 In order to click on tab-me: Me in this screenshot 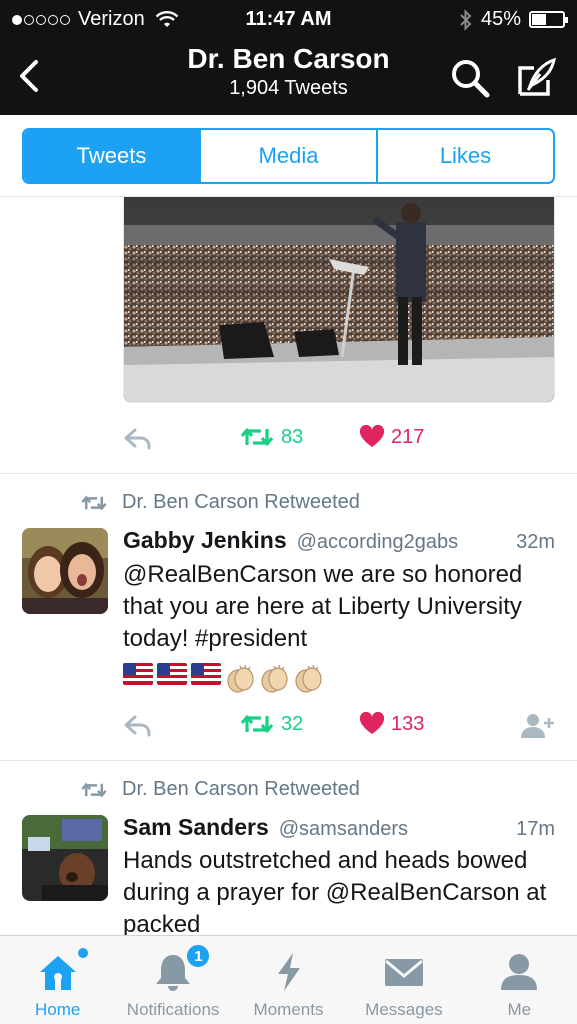, I will do `click(519, 980)`.